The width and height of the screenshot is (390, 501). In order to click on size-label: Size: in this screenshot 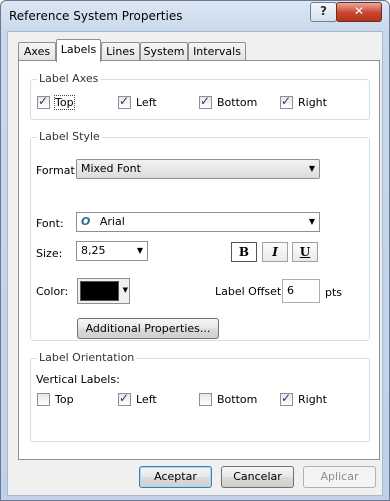, I will do `click(49, 253)`.